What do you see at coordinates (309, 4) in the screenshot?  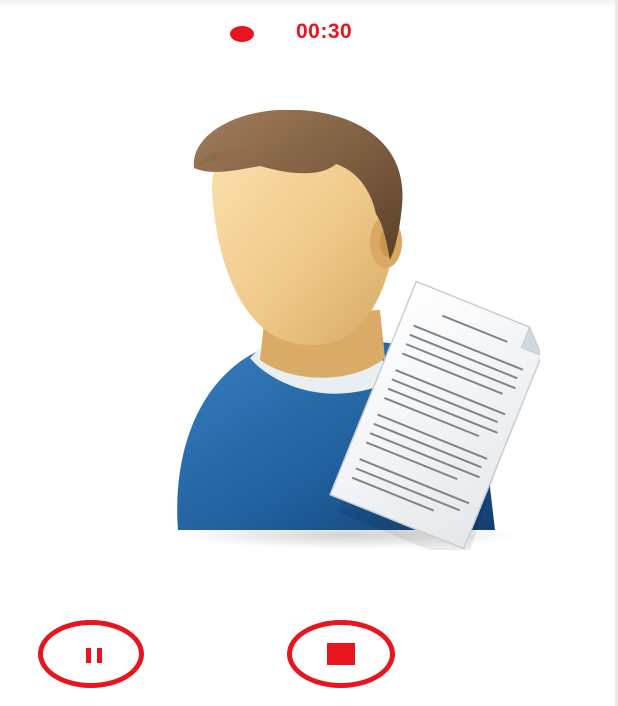 I see `window-top-edge` at bounding box center [309, 4].